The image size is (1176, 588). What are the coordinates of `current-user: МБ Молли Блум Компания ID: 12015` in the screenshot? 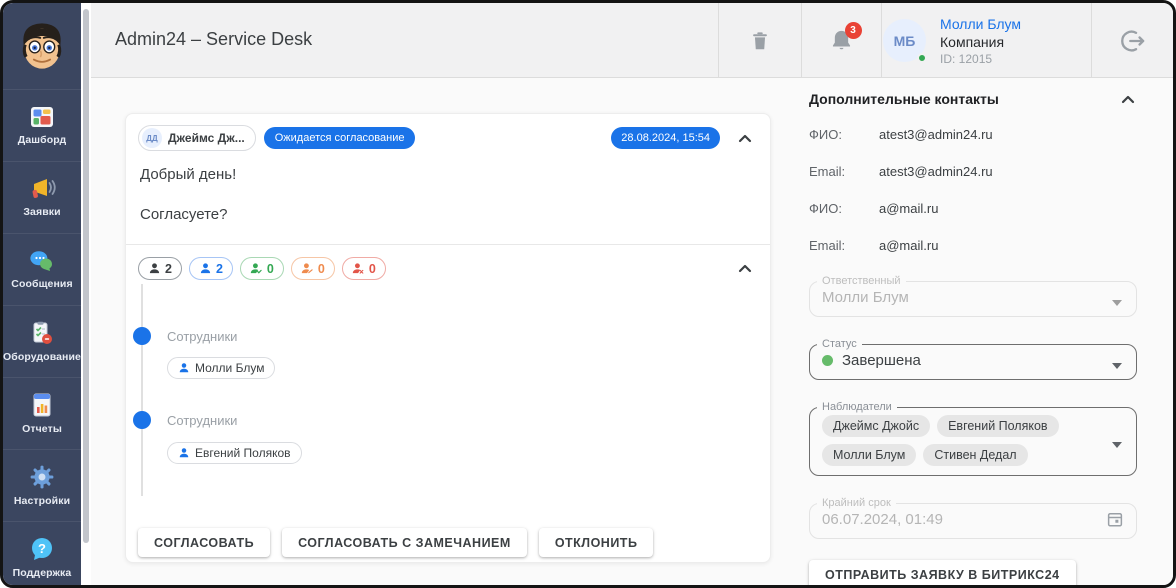 It's located at (952, 40).